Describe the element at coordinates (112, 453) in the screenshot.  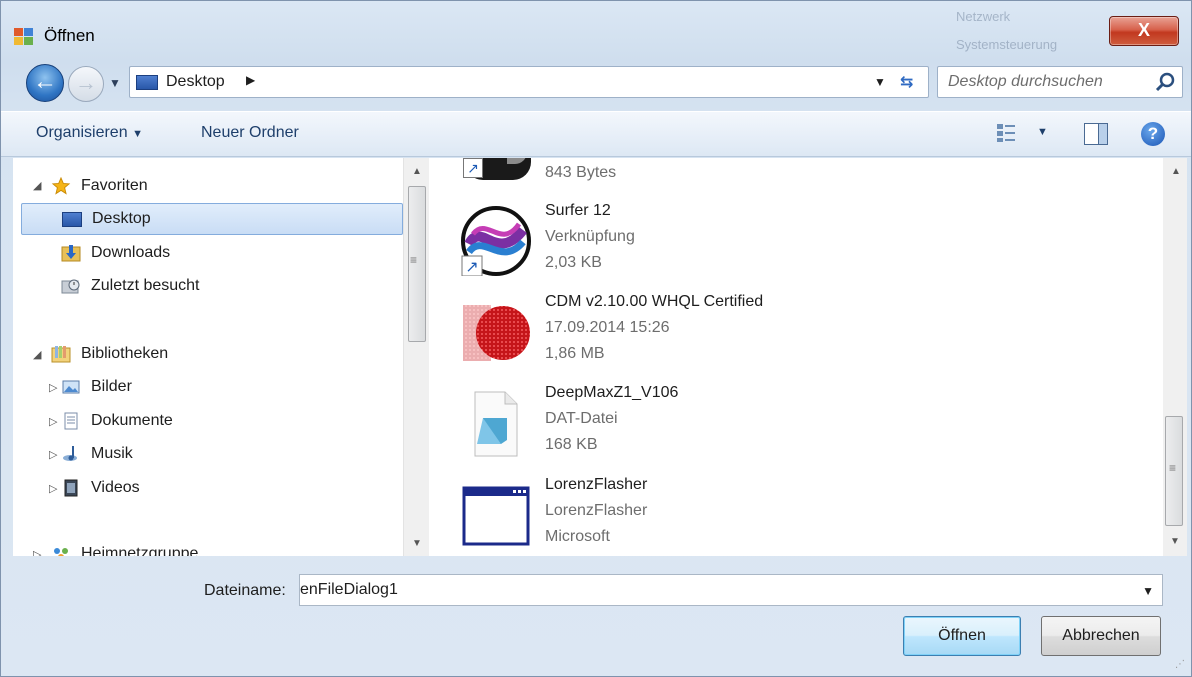
I see `tree-label: Musik` at that location.